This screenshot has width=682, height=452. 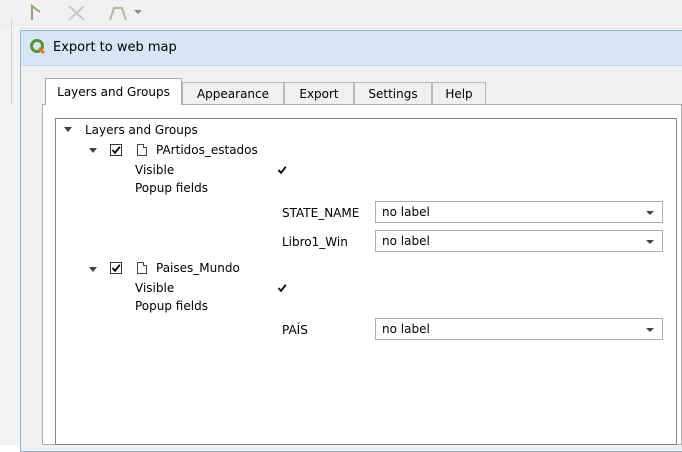 What do you see at coordinates (351, 48) in the screenshot?
I see `title-bar: Export to web map` at bounding box center [351, 48].